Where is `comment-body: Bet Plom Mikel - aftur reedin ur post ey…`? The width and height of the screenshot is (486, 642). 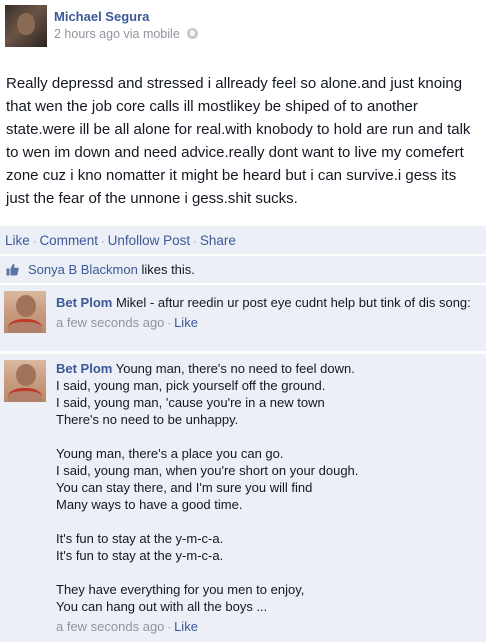
comment-body: Bet Plom Mikel - aftur reedin ur post ey… is located at coordinates (266, 313).